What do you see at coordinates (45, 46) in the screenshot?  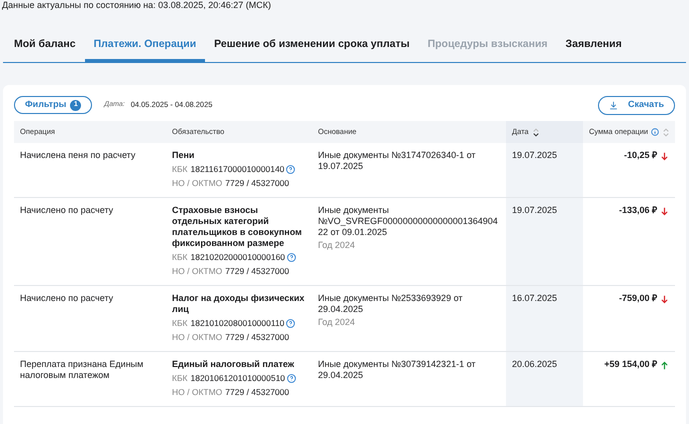 I see `tab: Мой баланс` at bounding box center [45, 46].